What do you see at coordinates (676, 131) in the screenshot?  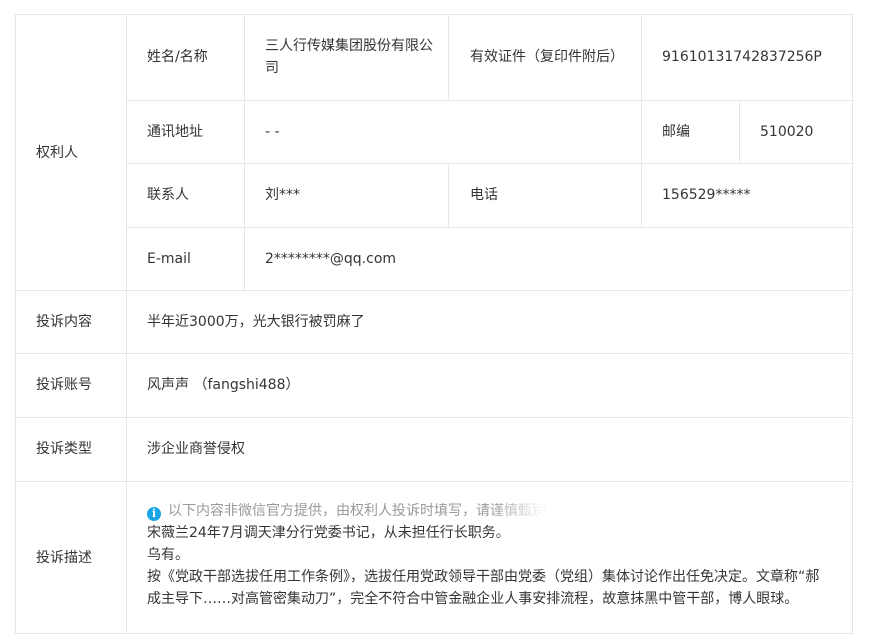 I see `postcode-label: 邮编` at bounding box center [676, 131].